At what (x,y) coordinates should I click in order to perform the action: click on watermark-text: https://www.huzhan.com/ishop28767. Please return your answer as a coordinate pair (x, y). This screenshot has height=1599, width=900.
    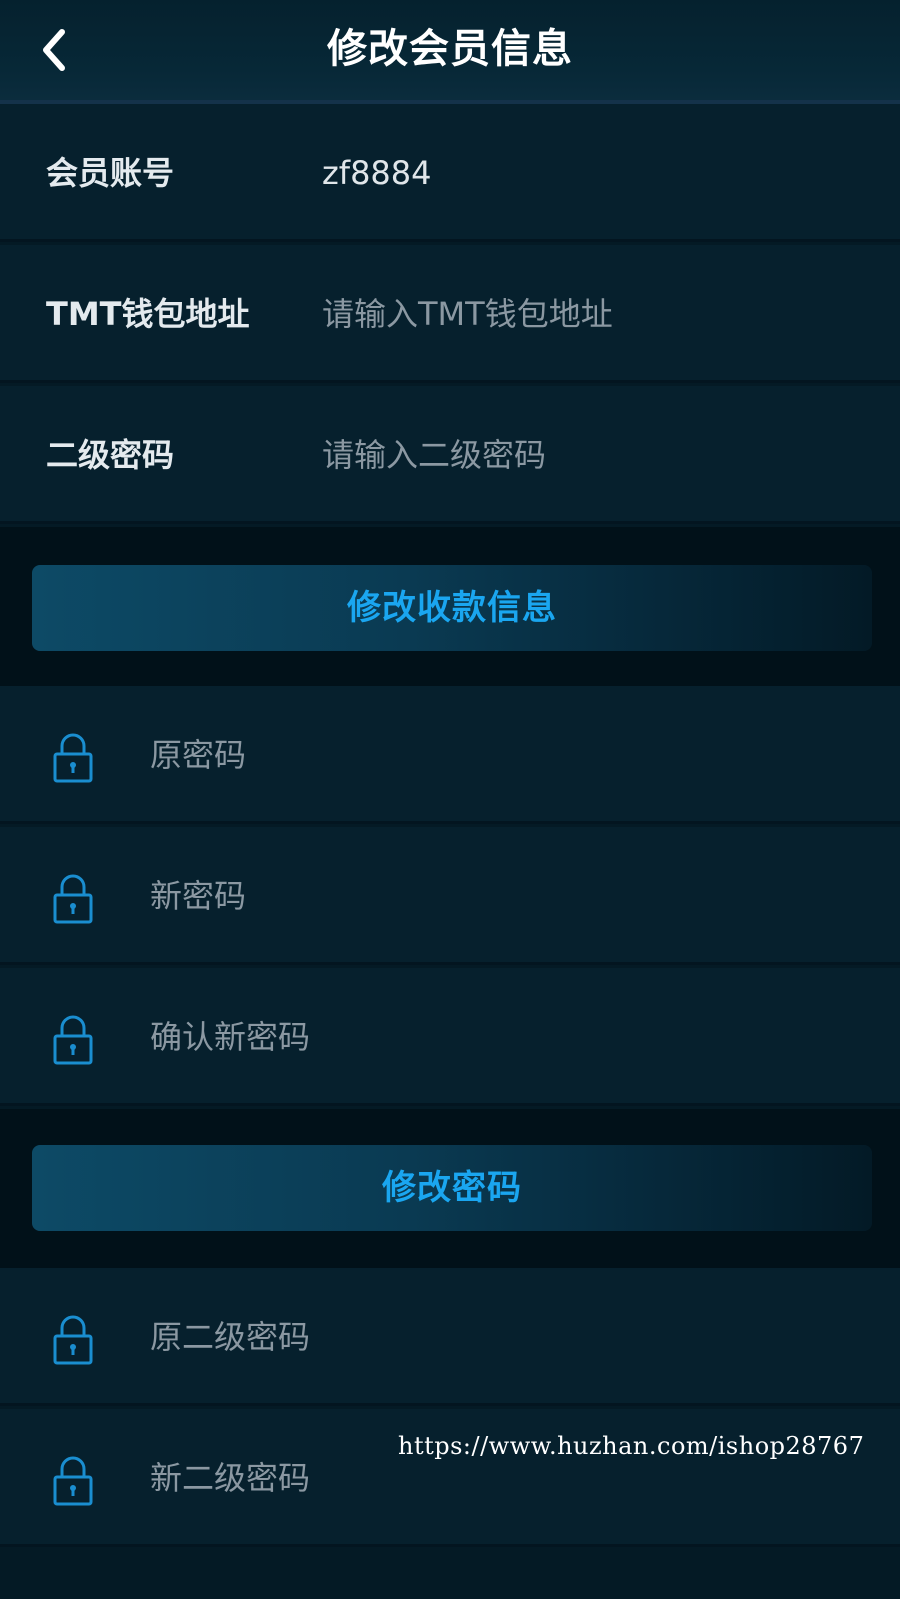
    Looking at the image, I should click on (631, 1446).